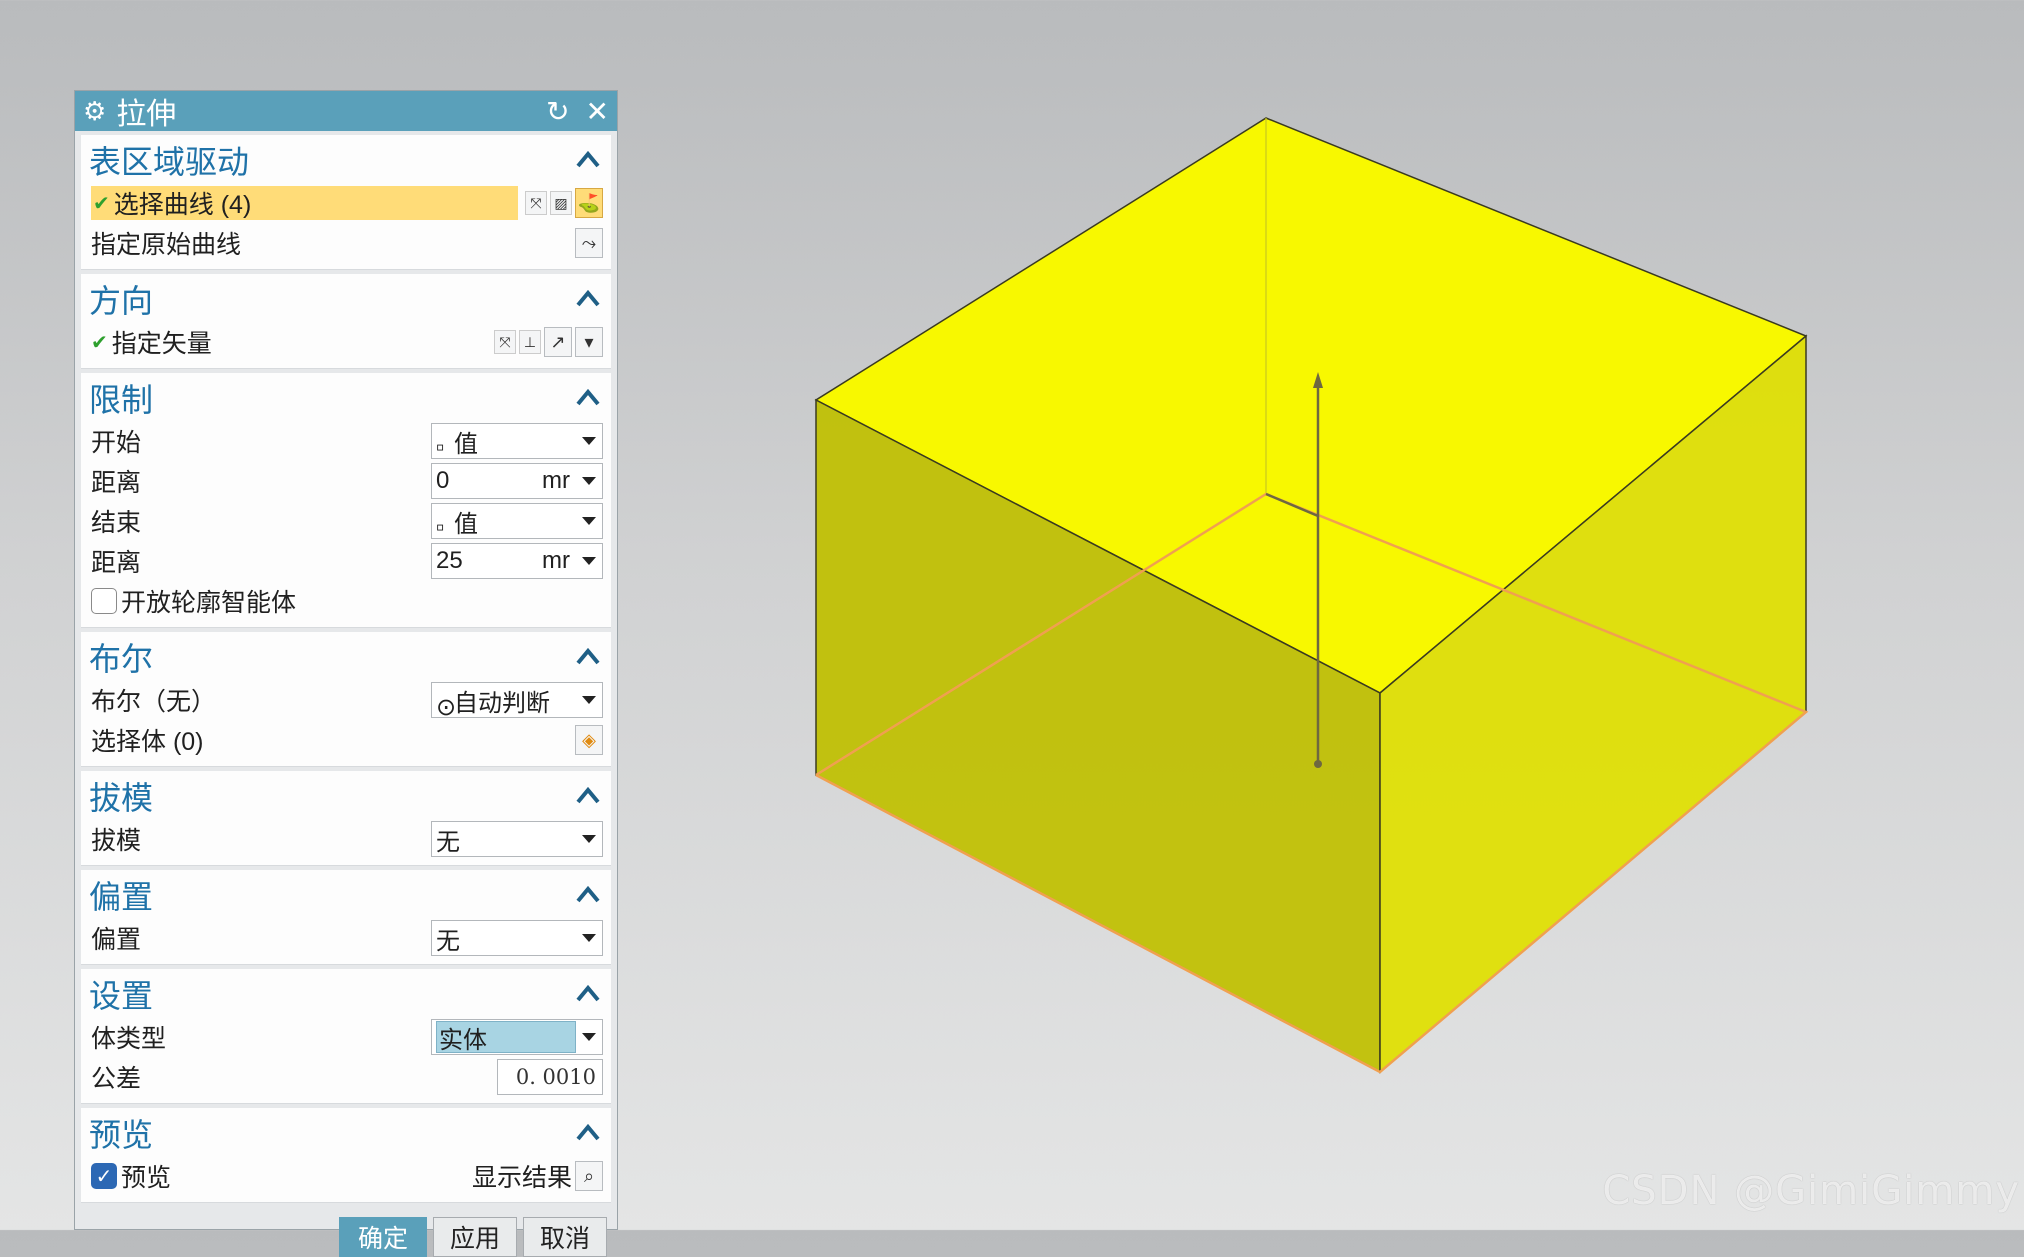 This screenshot has height=1257, width=2024. I want to click on start-distance-input: 0 mr, so click(517, 481).